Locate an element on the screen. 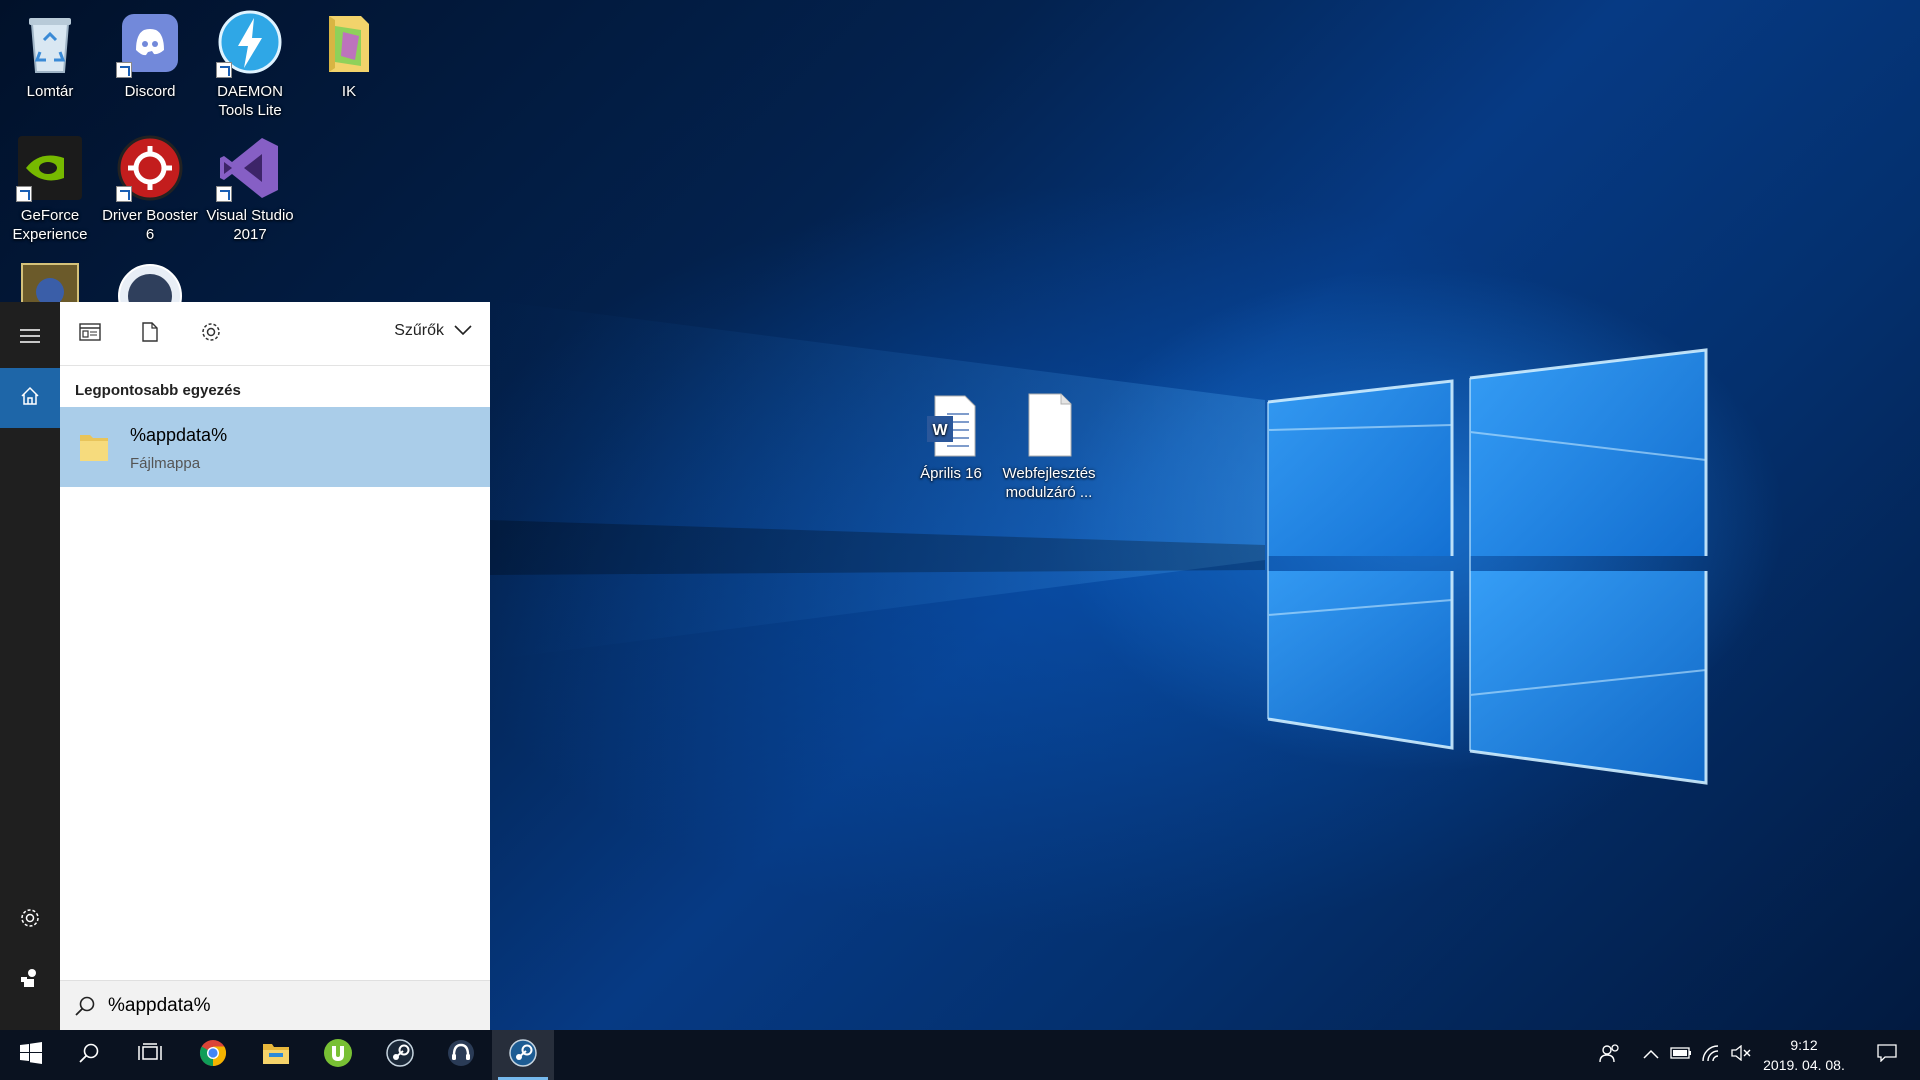 The image size is (1920, 1080). search-input is located at coordinates (288, 1006).